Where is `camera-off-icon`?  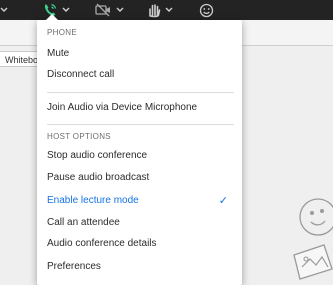 camera-off-icon is located at coordinates (102, 10).